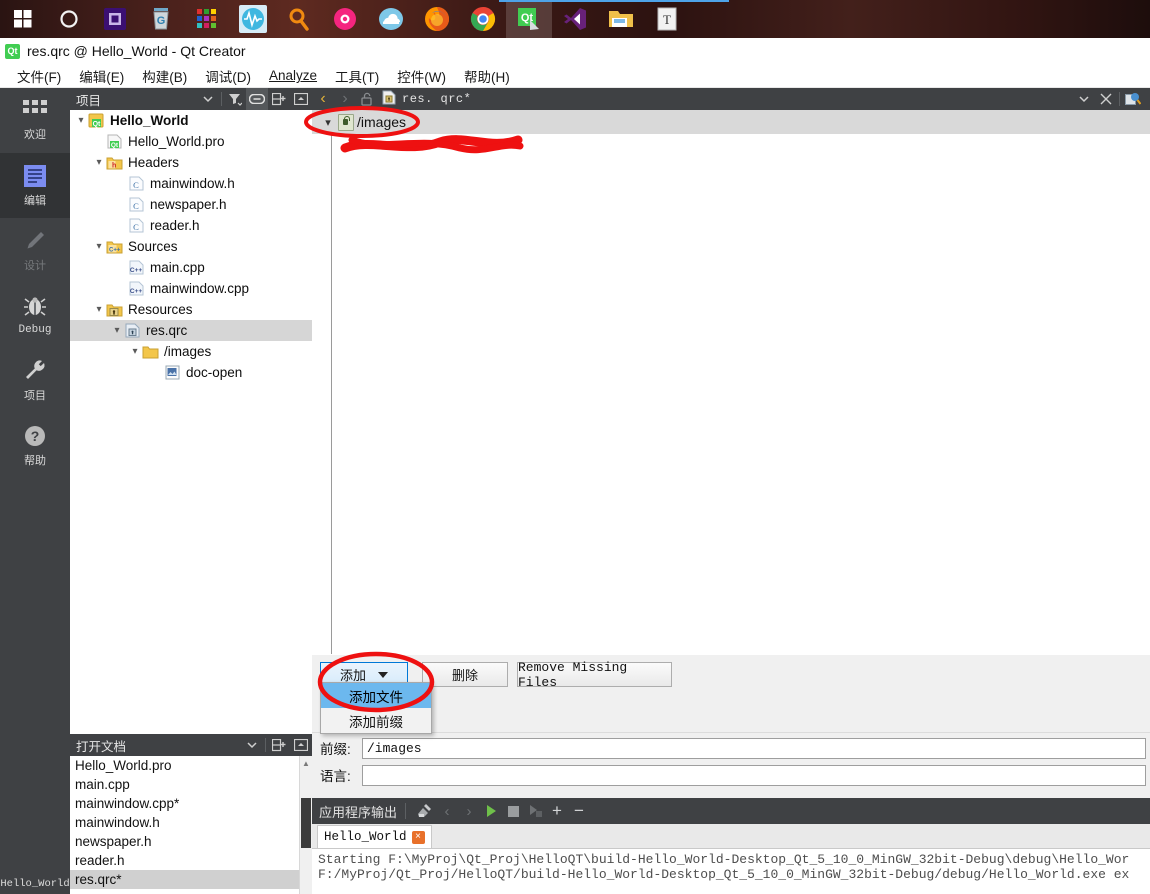  Describe the element at coordinates (731, 122) in the screenshot. I see `resource-prefix-row: ▾ /images` at that location.